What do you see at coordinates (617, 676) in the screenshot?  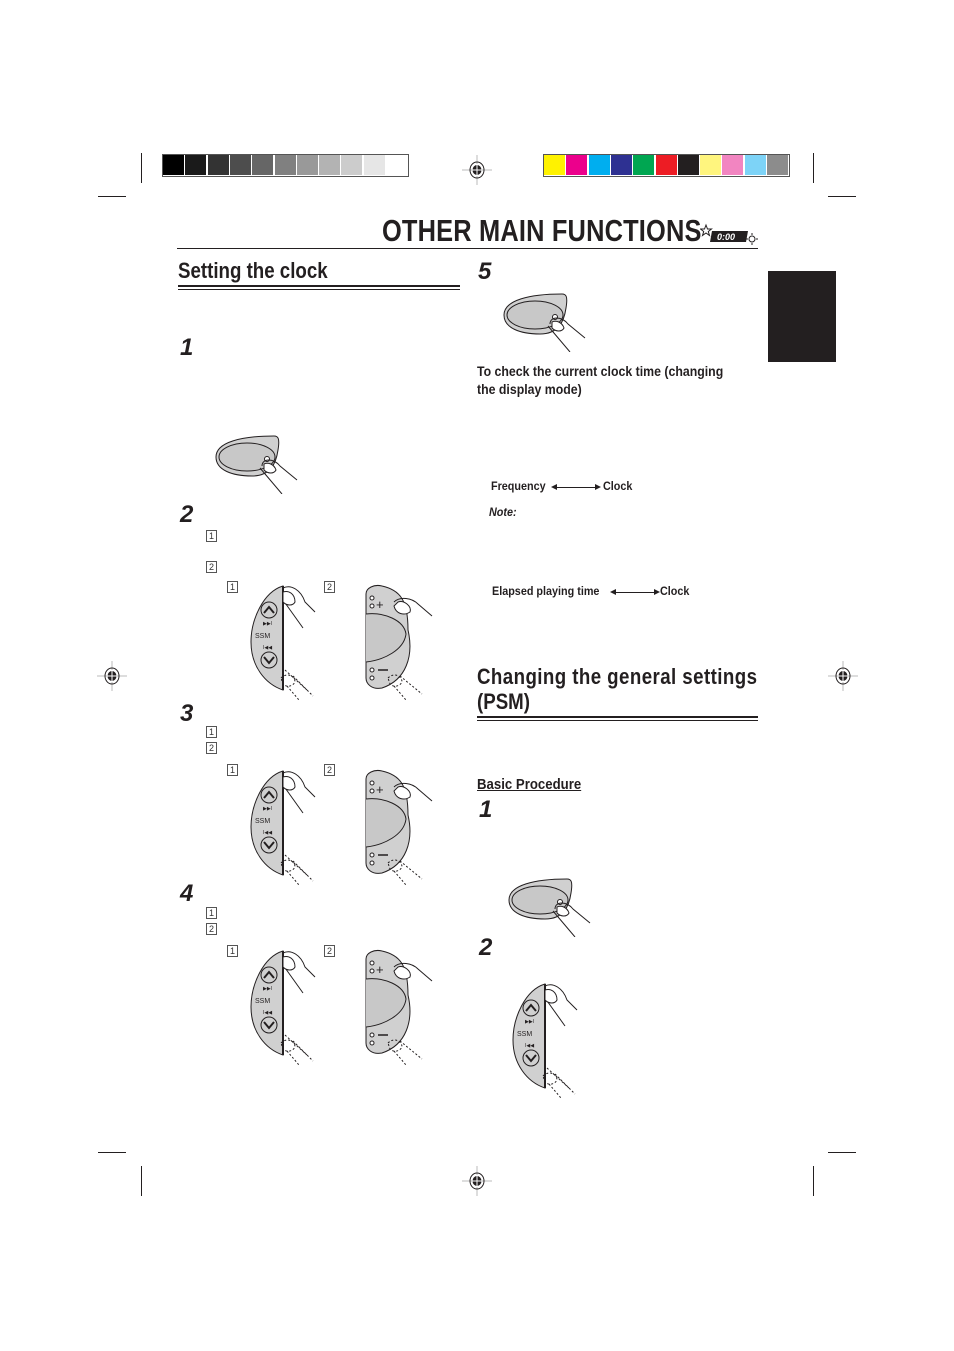 I see `section-heading-psm-line1: Changing the general settings` at bounding box center [617, 676].